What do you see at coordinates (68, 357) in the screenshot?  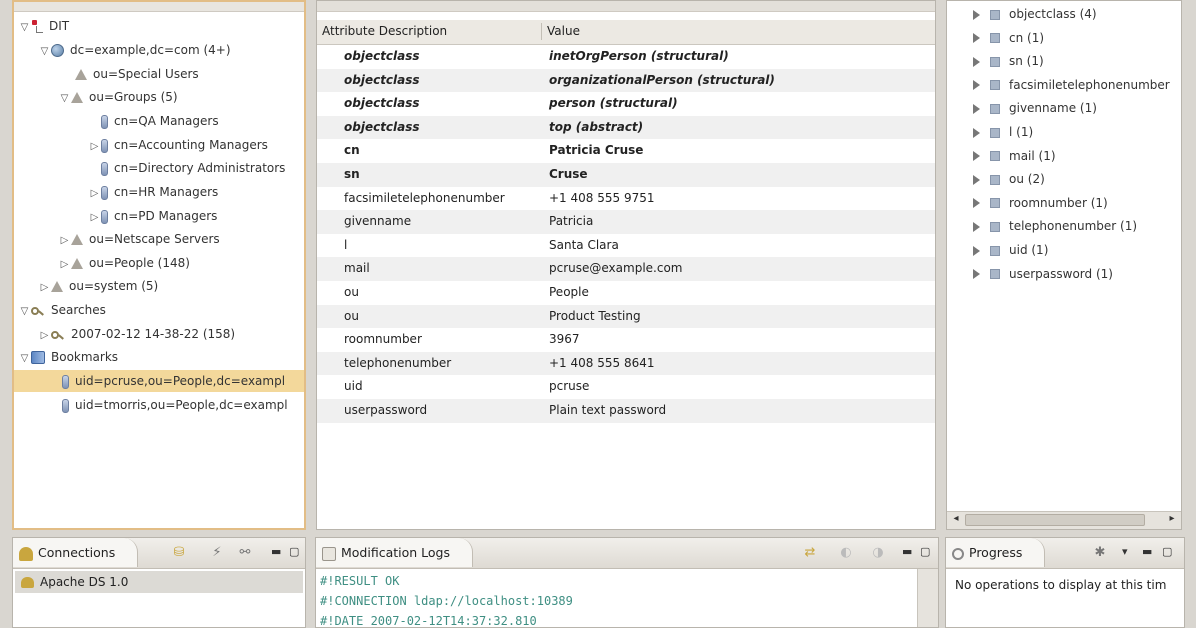 I see `tree-node-bookmarks: ▽ Bookmarks` at bounding box center [68, 357].